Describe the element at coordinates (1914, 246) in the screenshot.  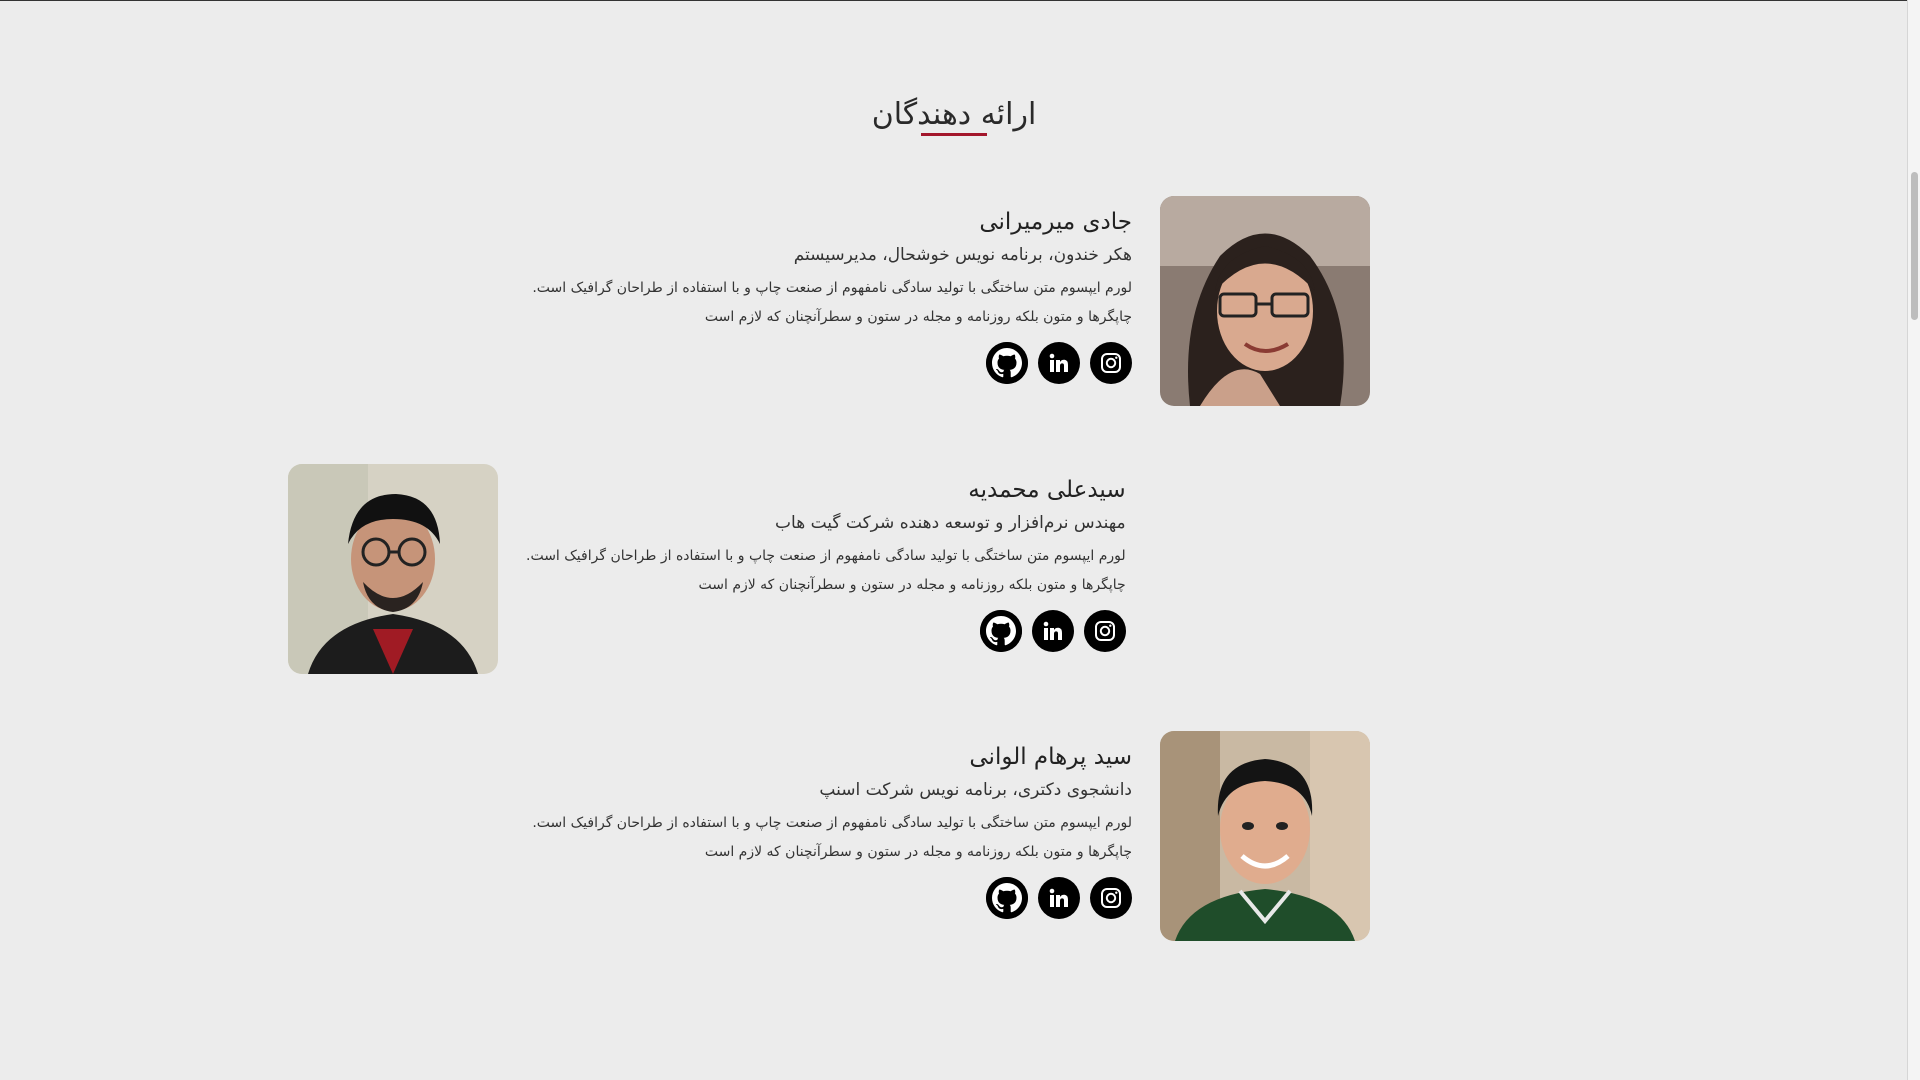
I see `scrollbar-thumb` at that location.